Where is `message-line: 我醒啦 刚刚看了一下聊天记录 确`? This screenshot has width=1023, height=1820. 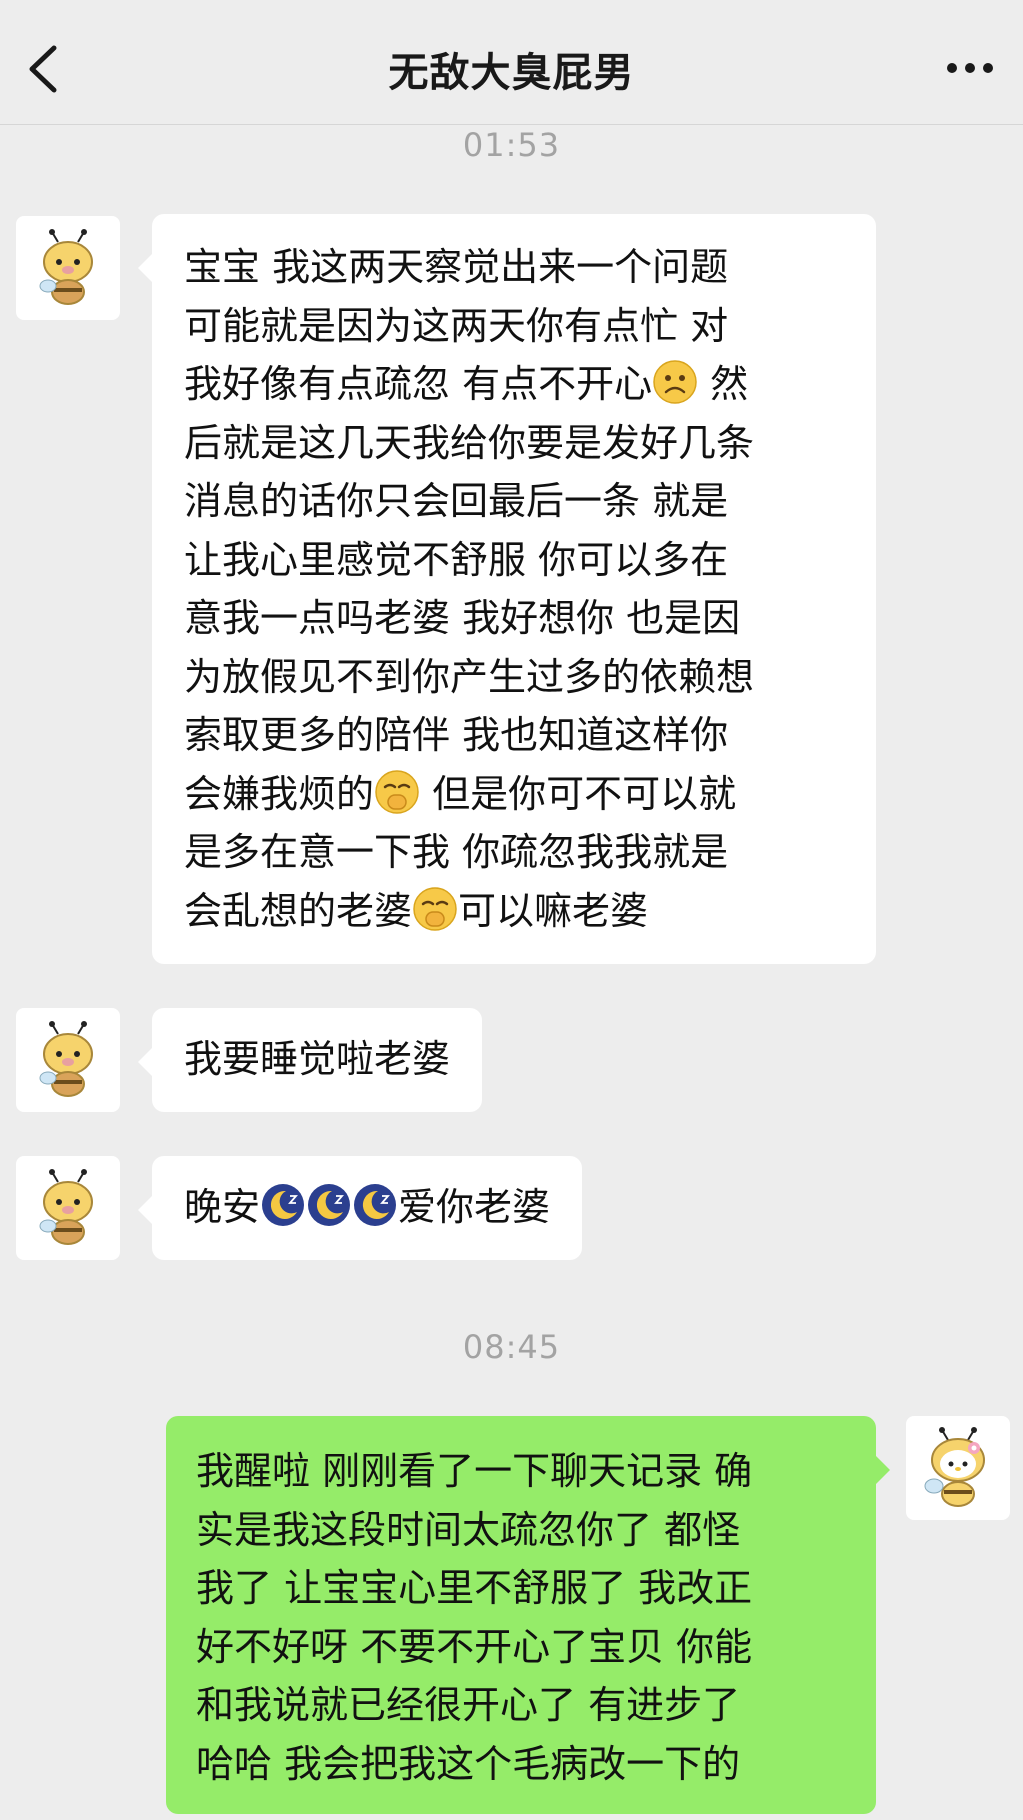
message-line: 我醒啦 刚刚看了一下聊天记录 确 is located at coordinates (474, 1471).